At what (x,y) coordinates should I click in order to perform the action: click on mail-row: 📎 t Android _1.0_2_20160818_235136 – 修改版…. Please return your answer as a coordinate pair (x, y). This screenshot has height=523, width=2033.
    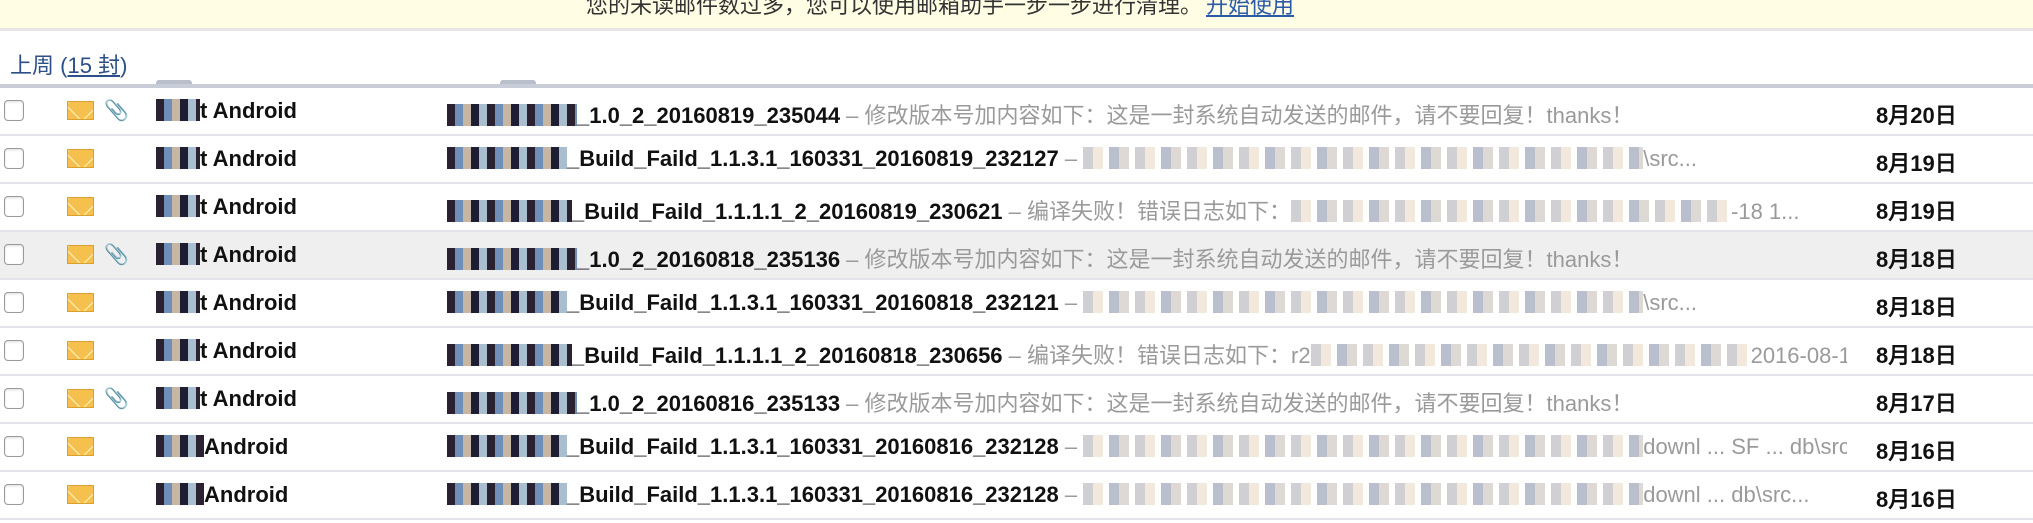
    Looking at the image, I should click on (1016, 256).